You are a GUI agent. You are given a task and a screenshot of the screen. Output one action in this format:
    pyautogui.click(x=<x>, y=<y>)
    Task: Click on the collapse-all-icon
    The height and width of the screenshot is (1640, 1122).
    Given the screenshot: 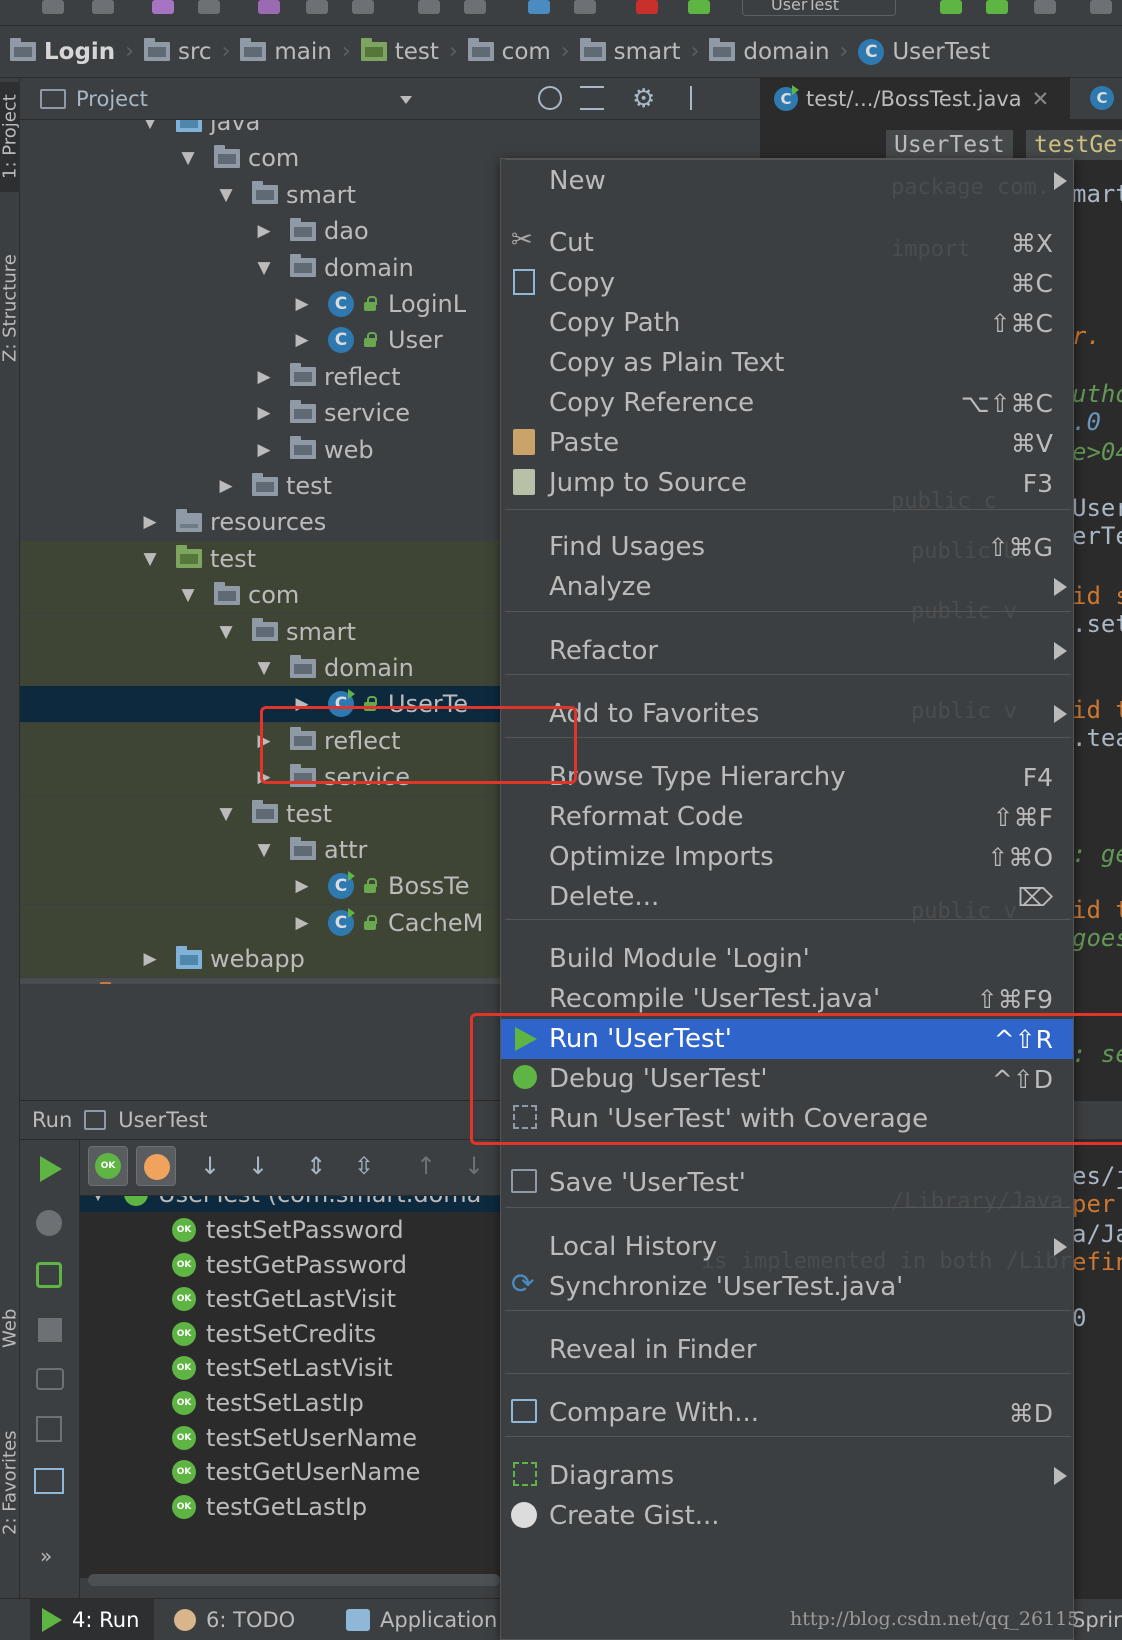 What is the action you would take?
    pyautogui.click(x=592, y=98)
    